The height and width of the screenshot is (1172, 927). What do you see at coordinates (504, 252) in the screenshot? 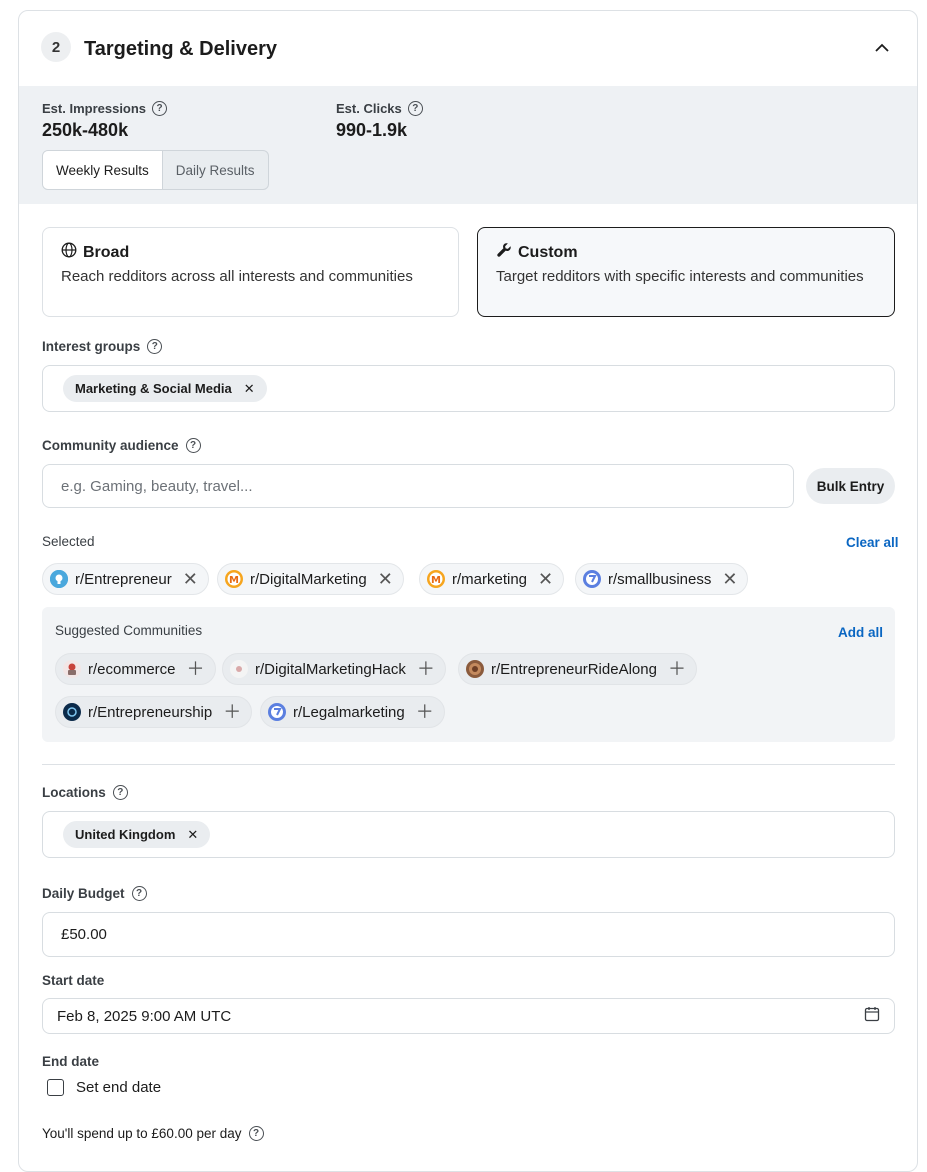
I see `wrench-icon` at bounding box center [504, 252].